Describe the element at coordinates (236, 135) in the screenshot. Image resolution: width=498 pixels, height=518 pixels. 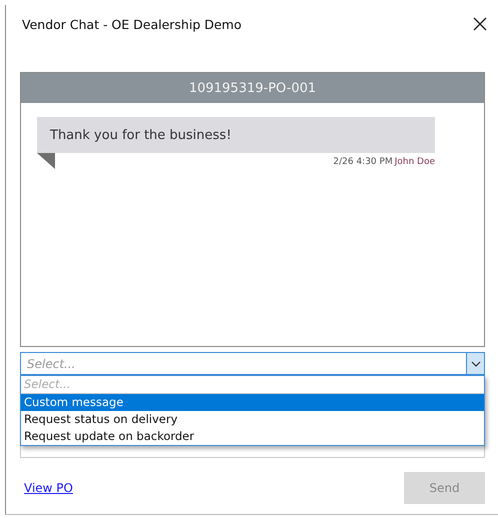
I see `message-bubble: Thank you for the business!` at that location.